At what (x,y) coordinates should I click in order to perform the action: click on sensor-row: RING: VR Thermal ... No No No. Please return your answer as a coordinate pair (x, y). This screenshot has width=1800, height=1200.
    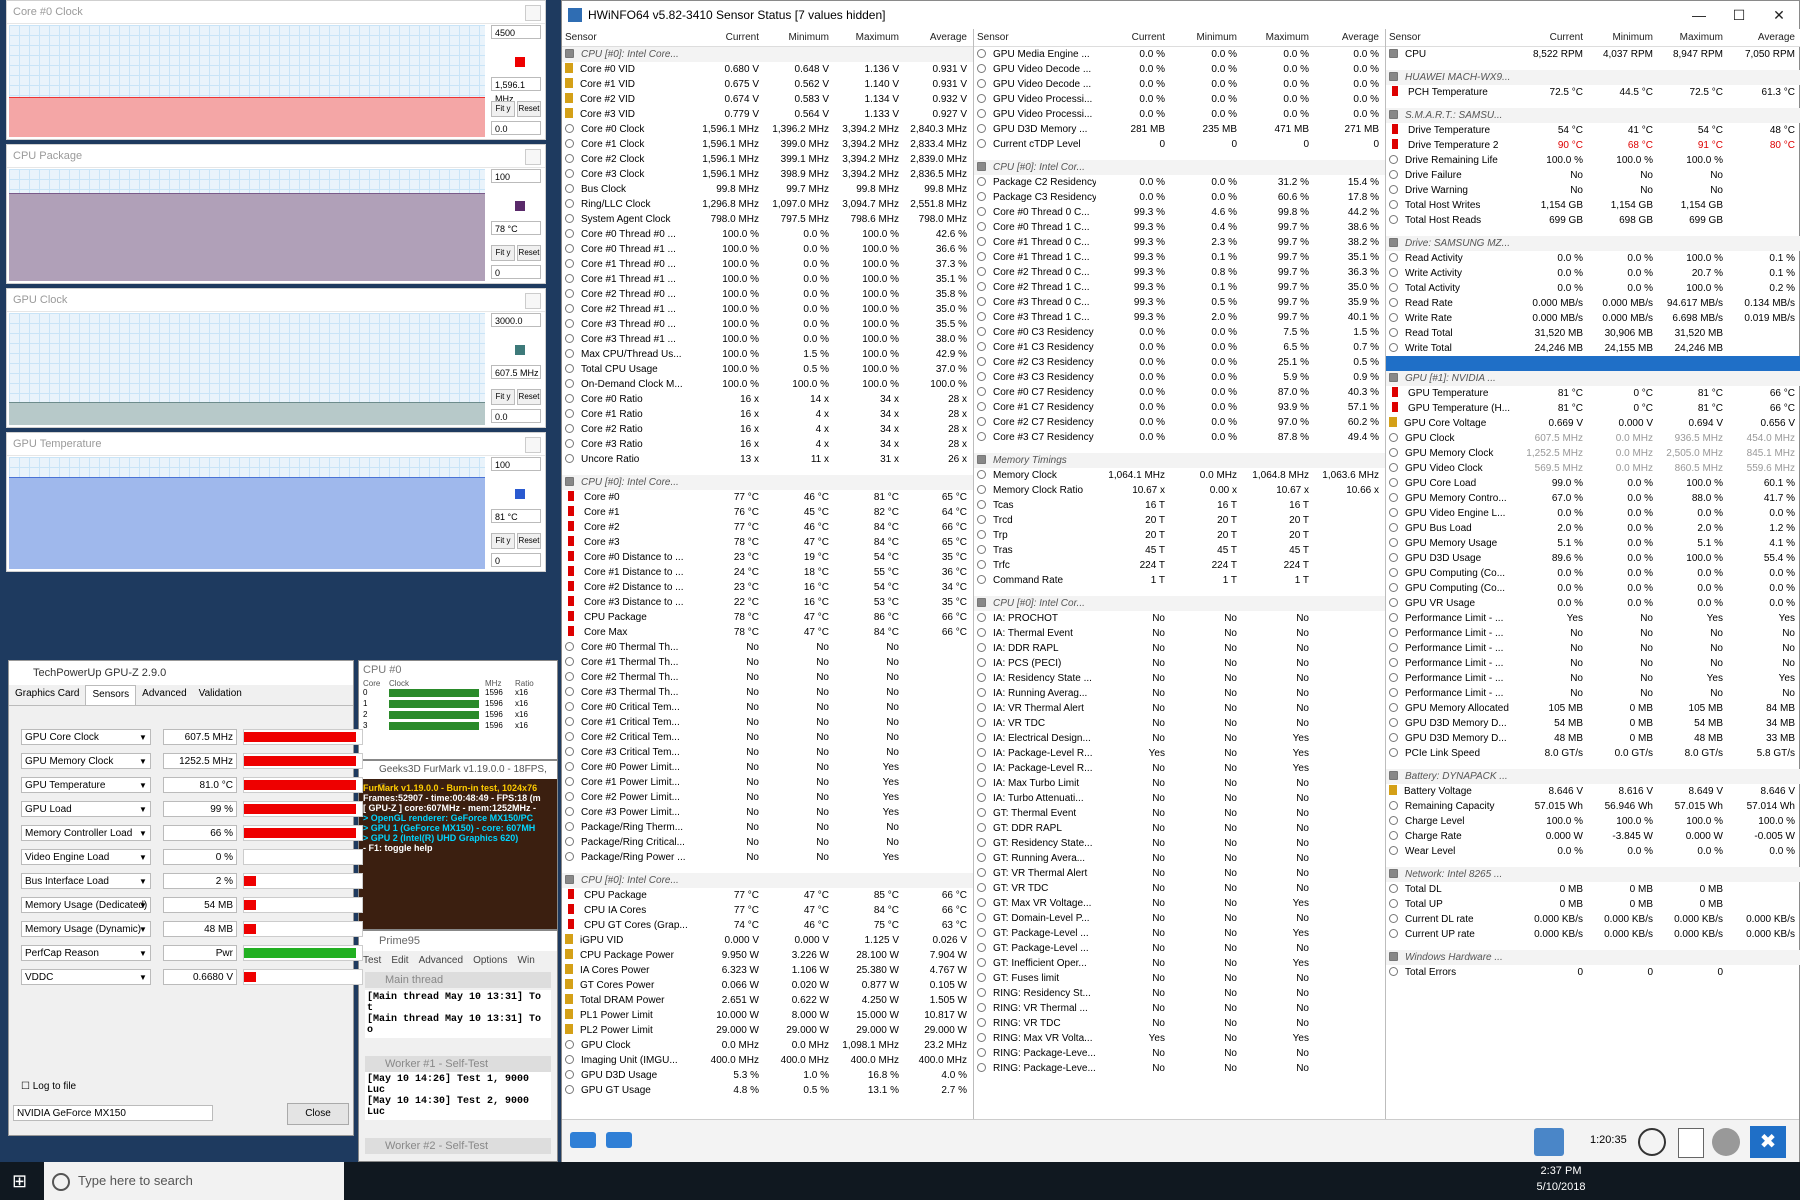
    Looking at the image, I should click on (1179, 1008).